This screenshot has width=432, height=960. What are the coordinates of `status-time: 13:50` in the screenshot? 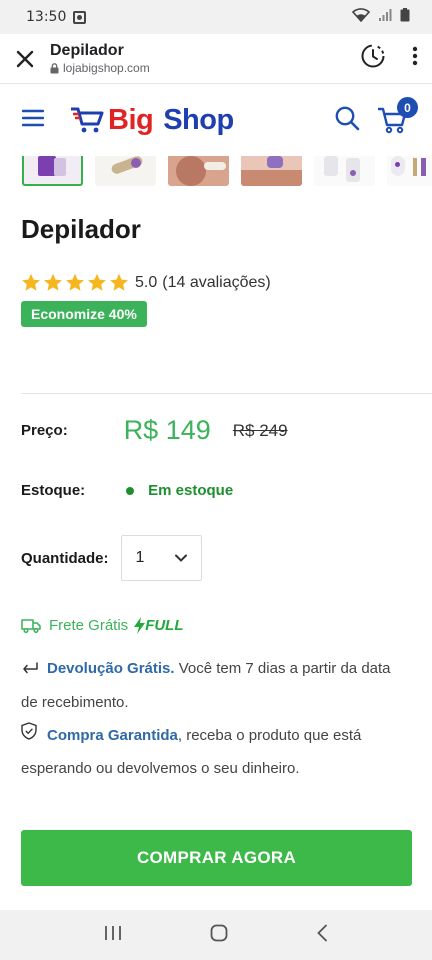 It's located at (46, 17).